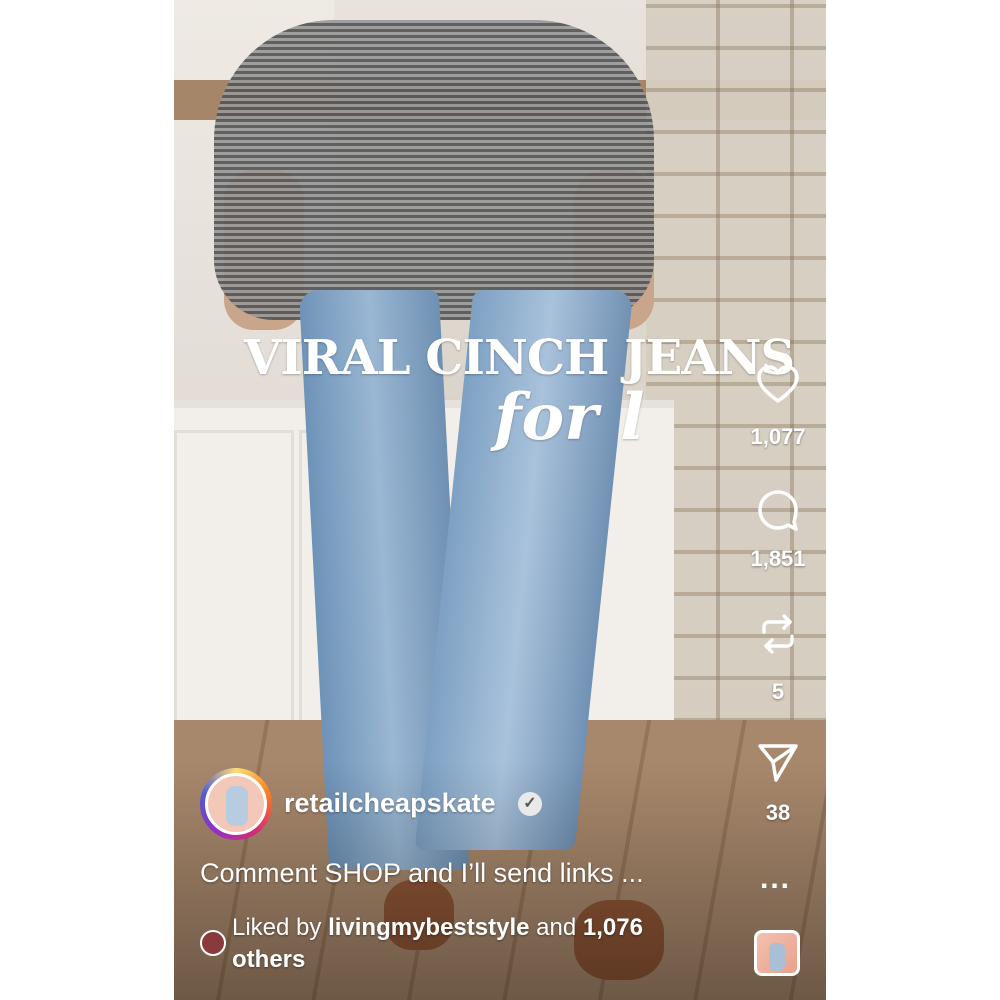 This screenshot has height=1000, width=1000. What do you see at coordinates (613, 927) in the screenshot?
I see `liked-by-count: 1,076` at bounding box center [613, 927].